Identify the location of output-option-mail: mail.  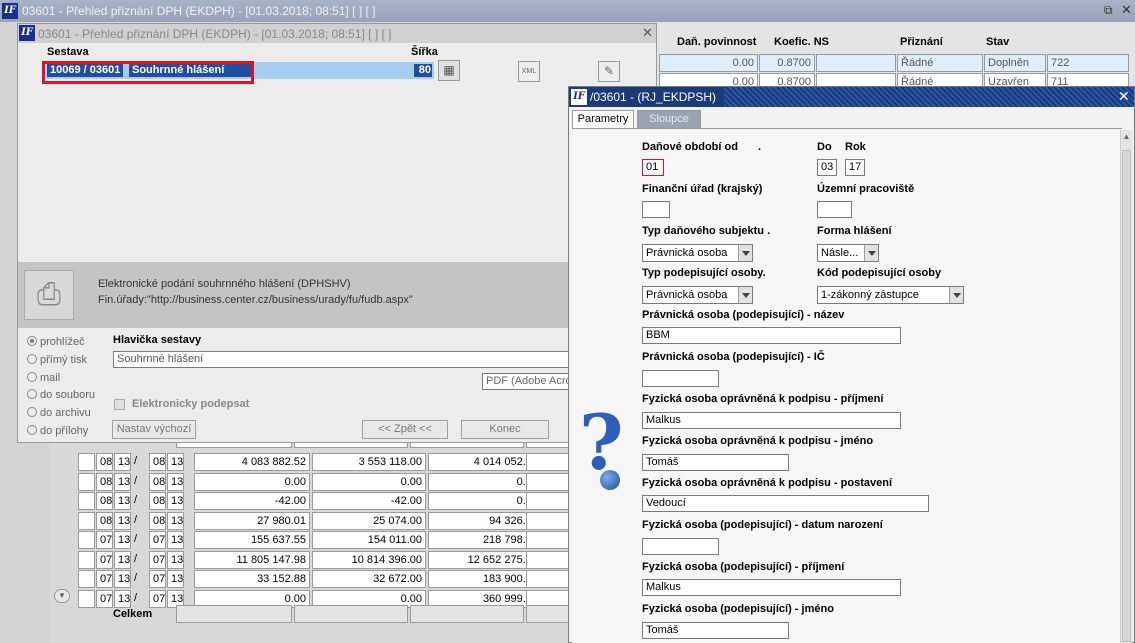
(43, 378).